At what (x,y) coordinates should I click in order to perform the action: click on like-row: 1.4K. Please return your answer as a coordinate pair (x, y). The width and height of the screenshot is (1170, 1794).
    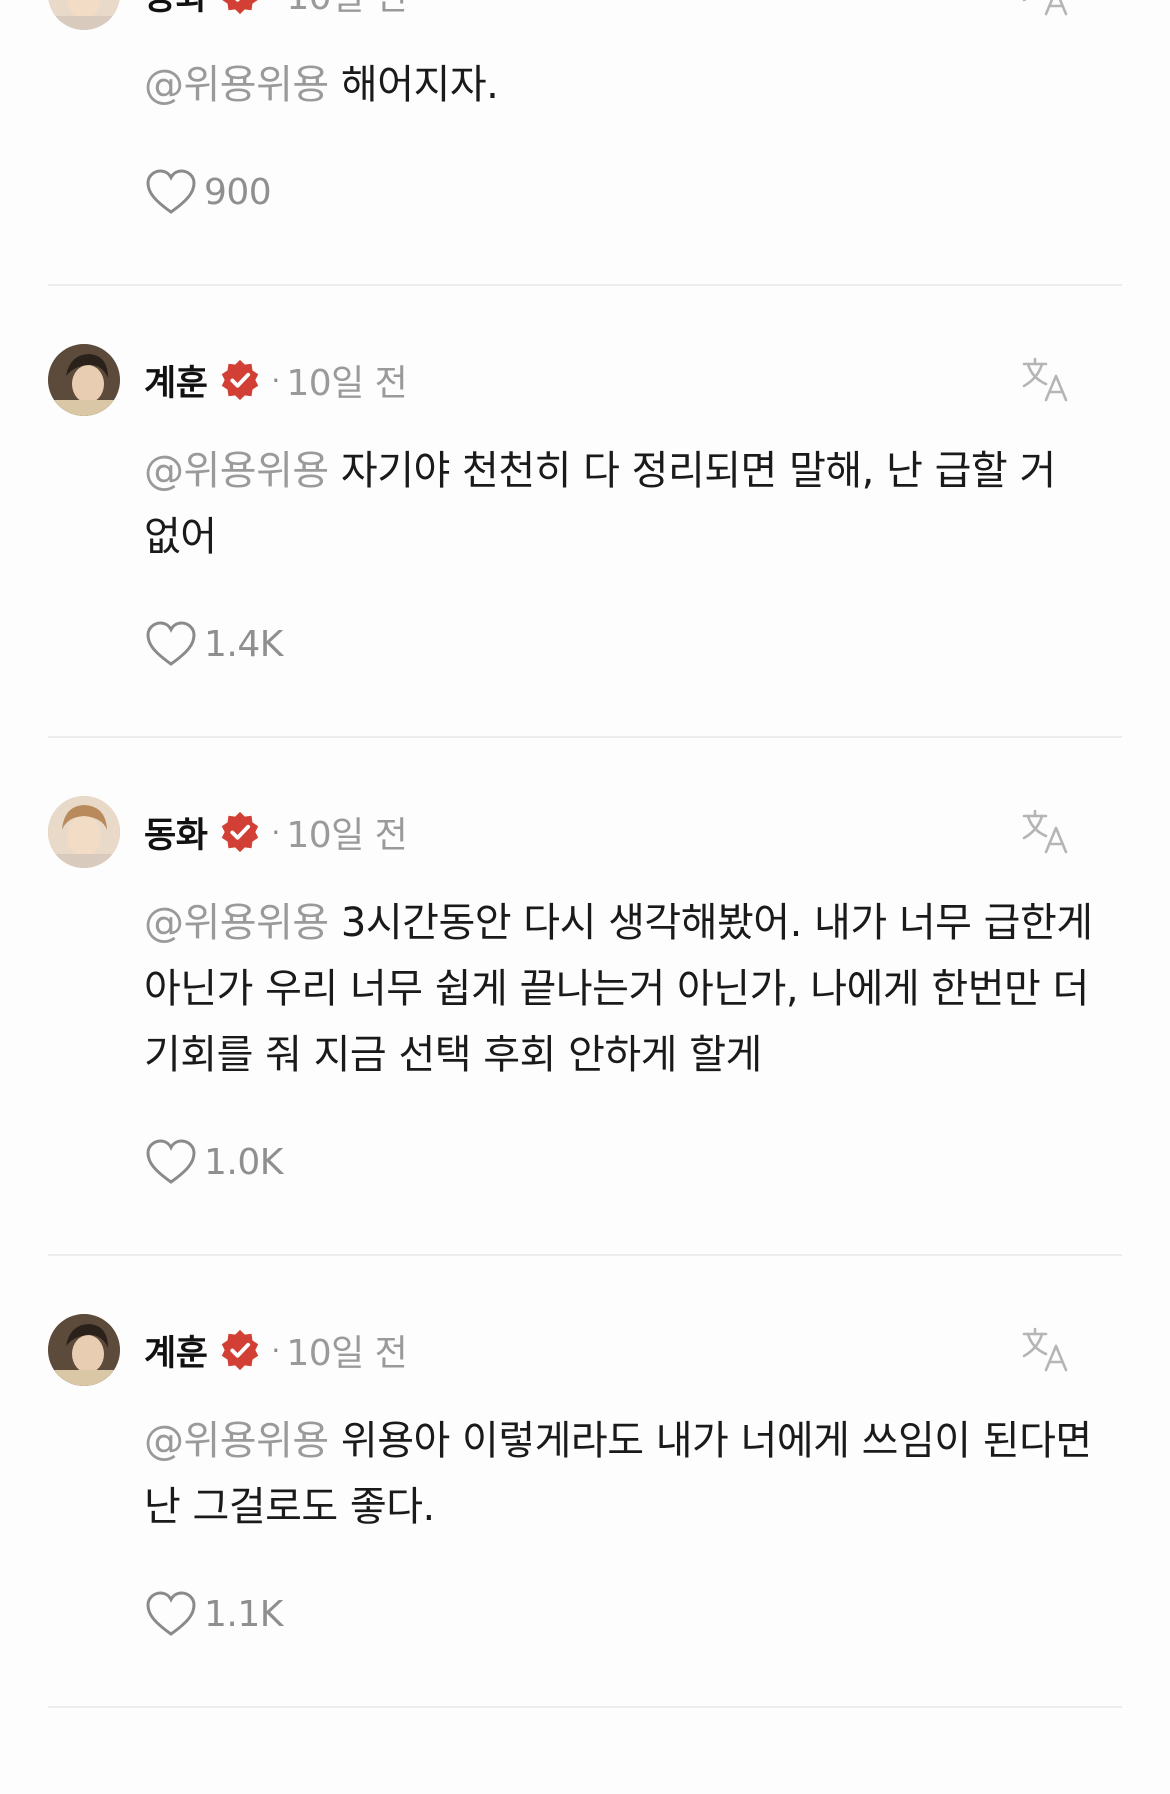
    Looking at the image, I should click on (633, 644).